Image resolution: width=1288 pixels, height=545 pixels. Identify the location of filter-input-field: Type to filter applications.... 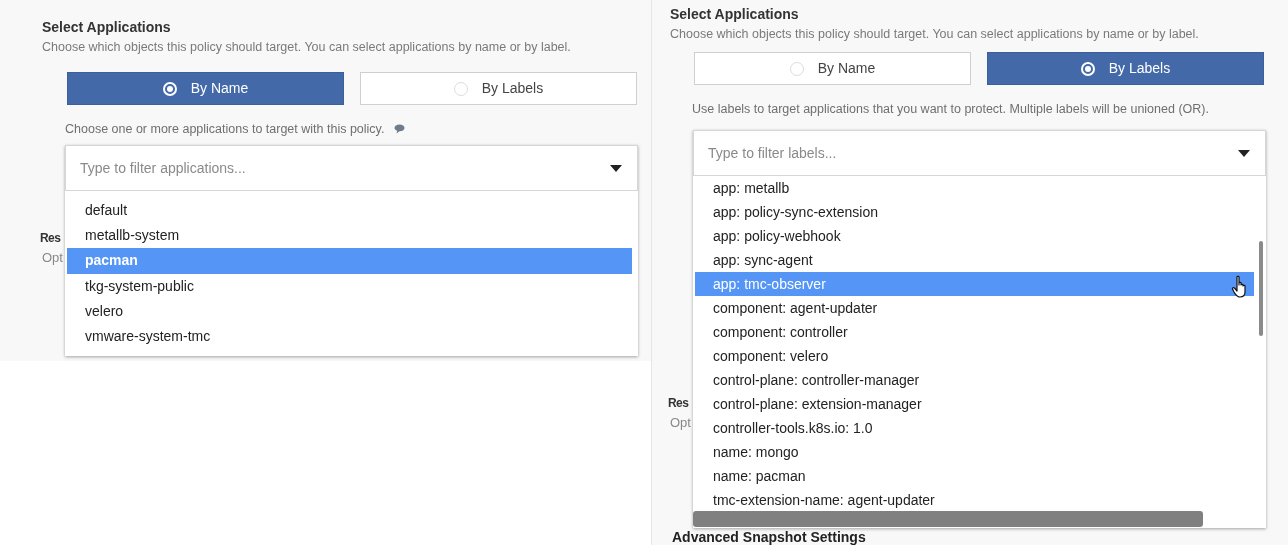
(351, 168).